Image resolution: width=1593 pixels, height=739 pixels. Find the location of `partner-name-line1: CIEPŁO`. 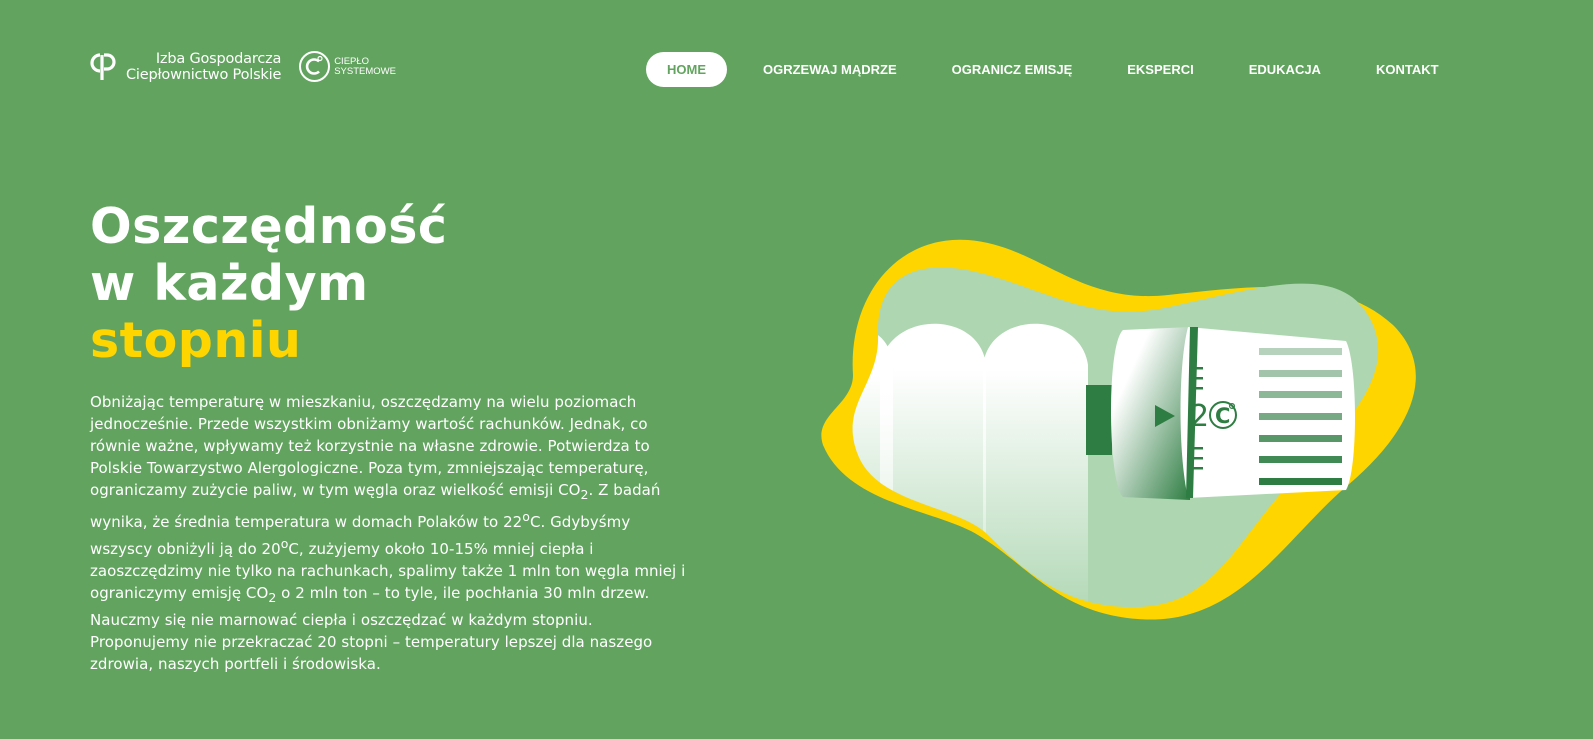

partner-name-line1: CIEPŁO is located at coordinates (352, 61).